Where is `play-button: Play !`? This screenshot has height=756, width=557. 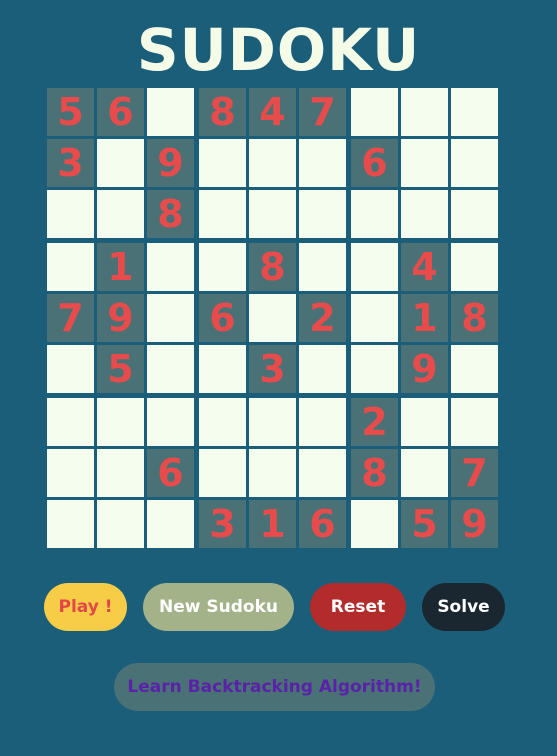 play-button: Play ! is located at coordinates (85, 607).